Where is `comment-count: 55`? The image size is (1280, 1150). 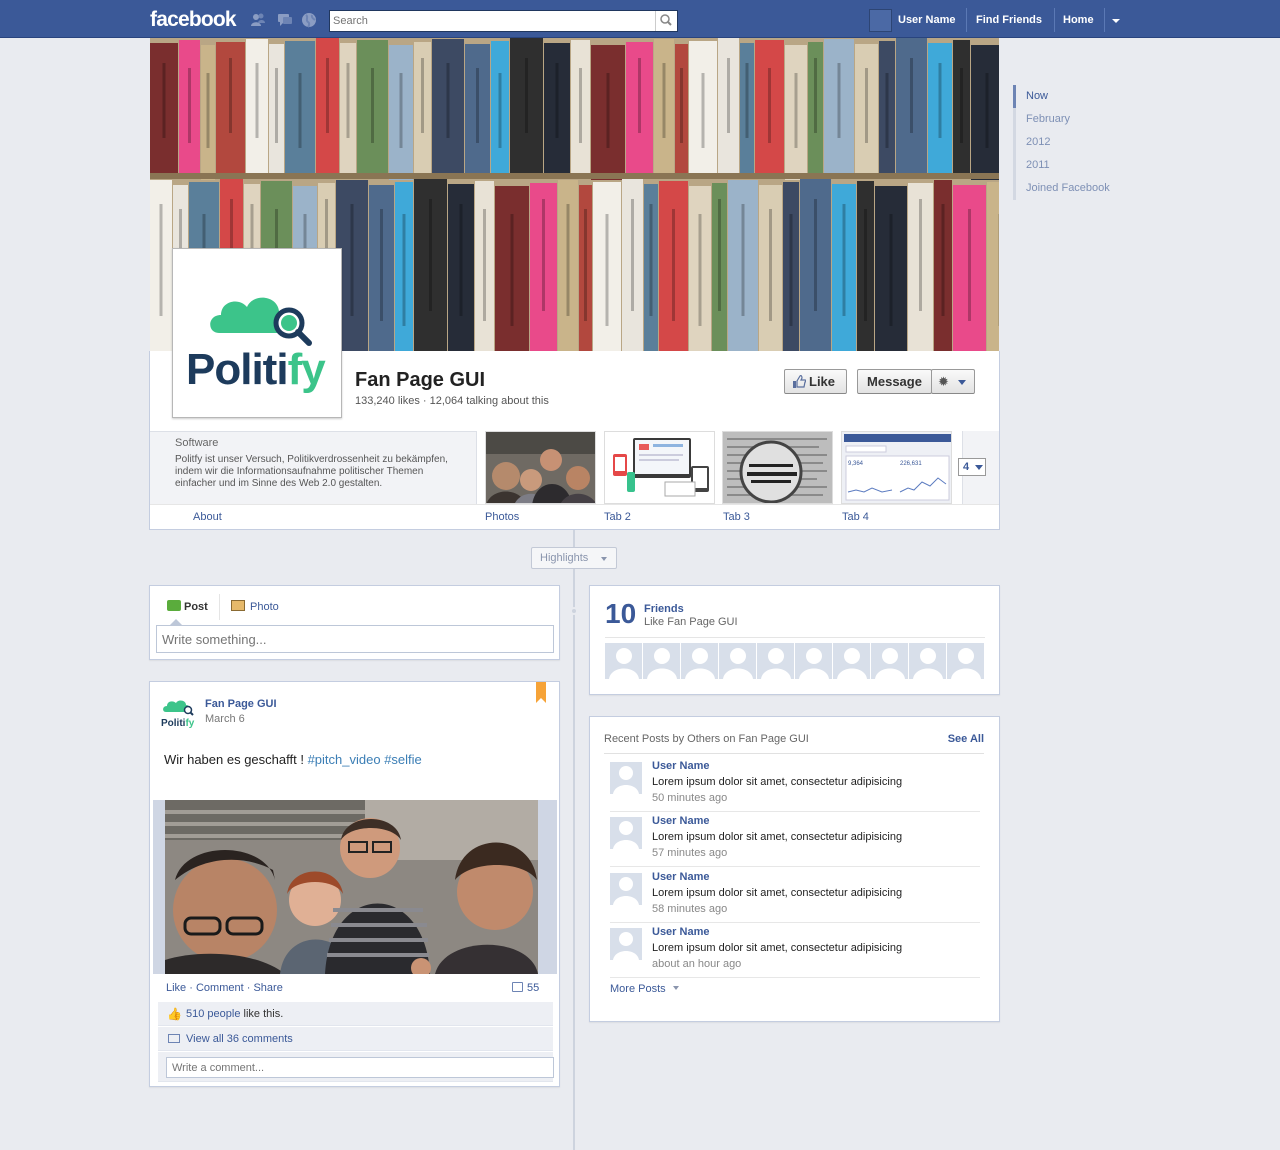
comment-count: 55 is located at coordinates (533, 988).